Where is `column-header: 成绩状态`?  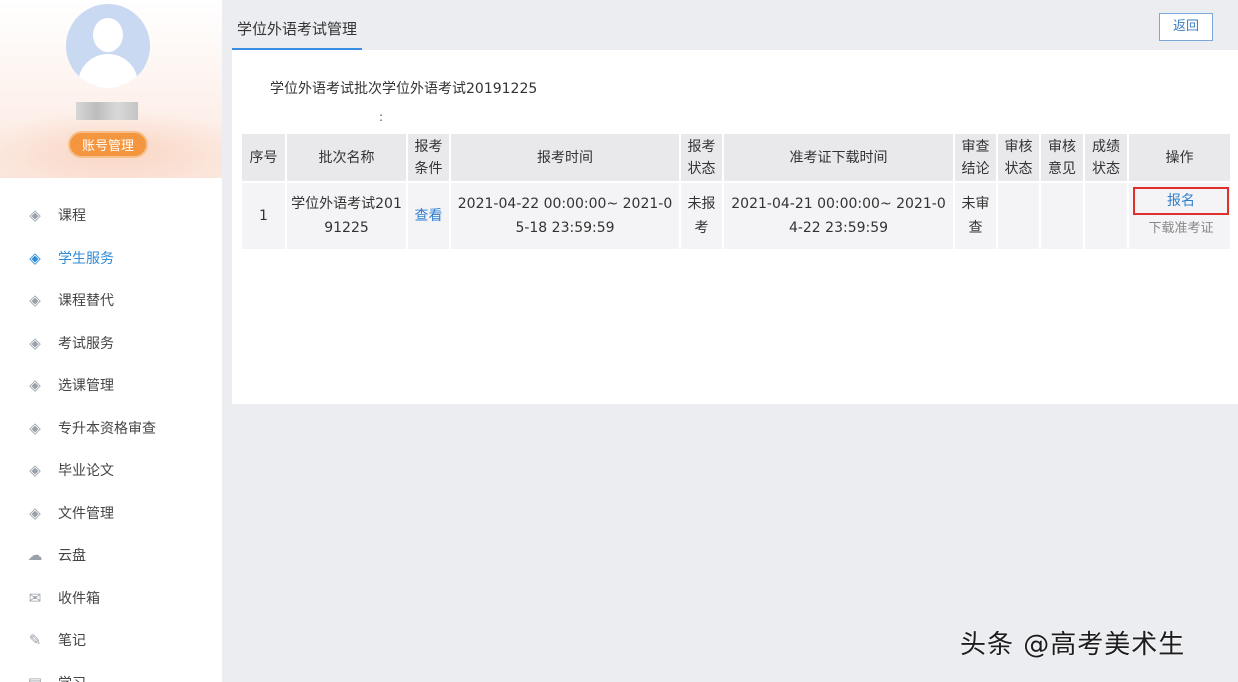 column-header: 成绩状态 is located at coordinates (1106, 158).